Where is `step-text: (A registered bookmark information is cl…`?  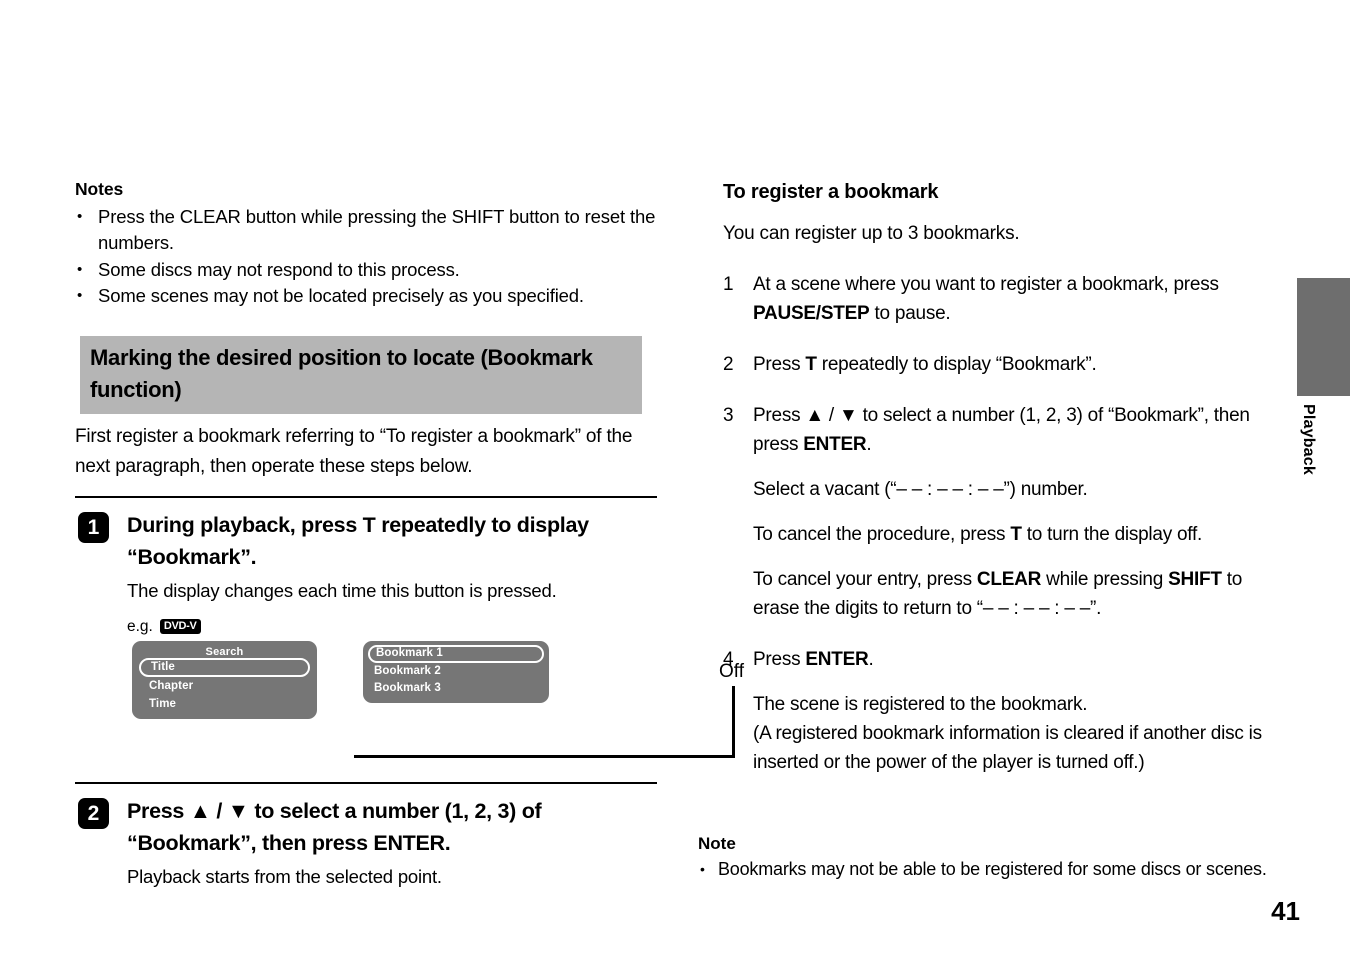 step-text: (A registered bookmark information is cl… is located at coordinates (1007, 748).